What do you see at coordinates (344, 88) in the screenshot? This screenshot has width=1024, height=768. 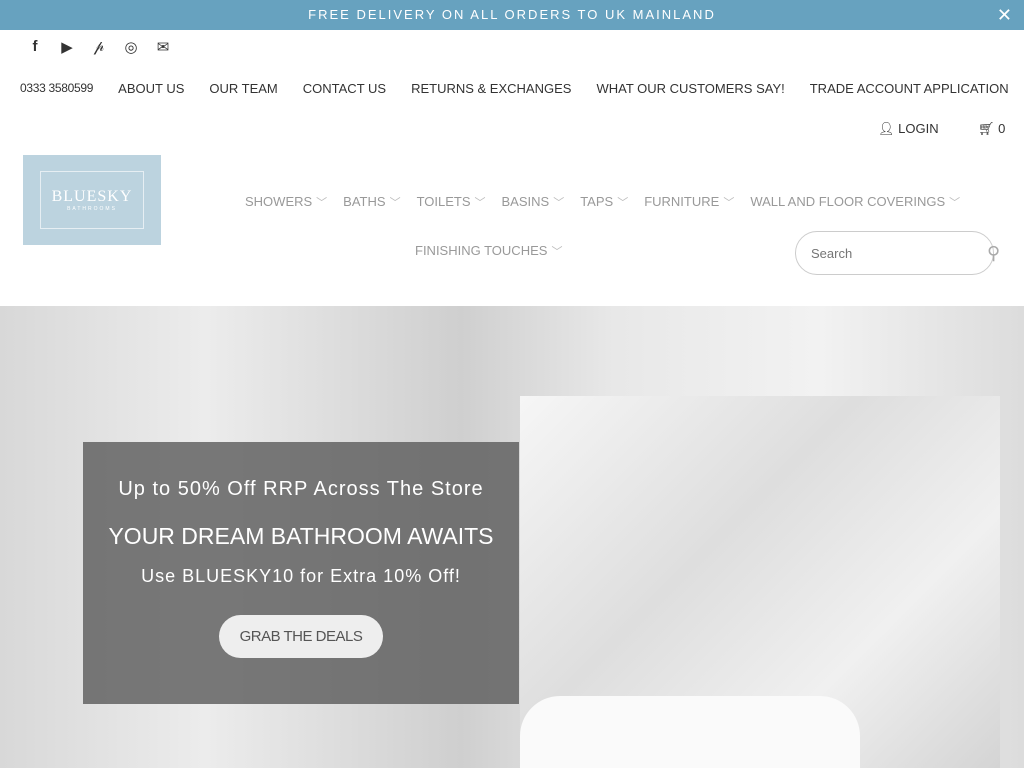 I see `nav-contact-us: CONTACT US` at bounding box center [344, 88].